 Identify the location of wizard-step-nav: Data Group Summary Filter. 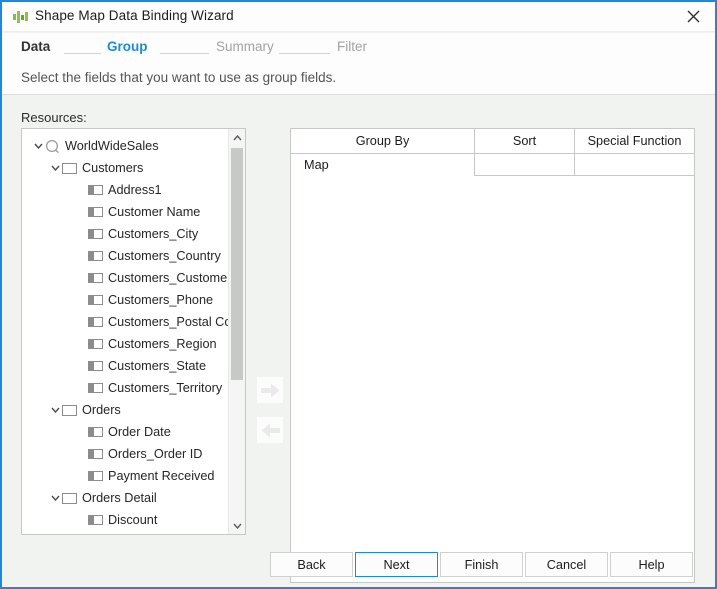
(358, 48).